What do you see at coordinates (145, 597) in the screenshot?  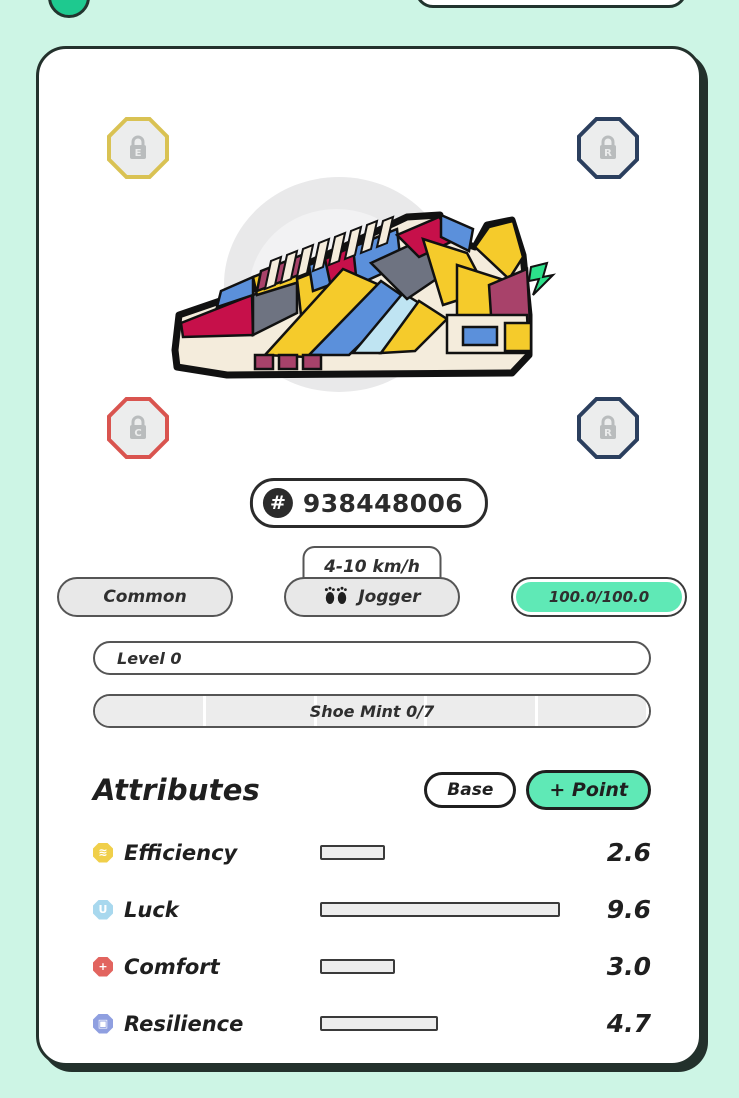 I see `rarity-pill: Common` at bounding box center [145, 597].